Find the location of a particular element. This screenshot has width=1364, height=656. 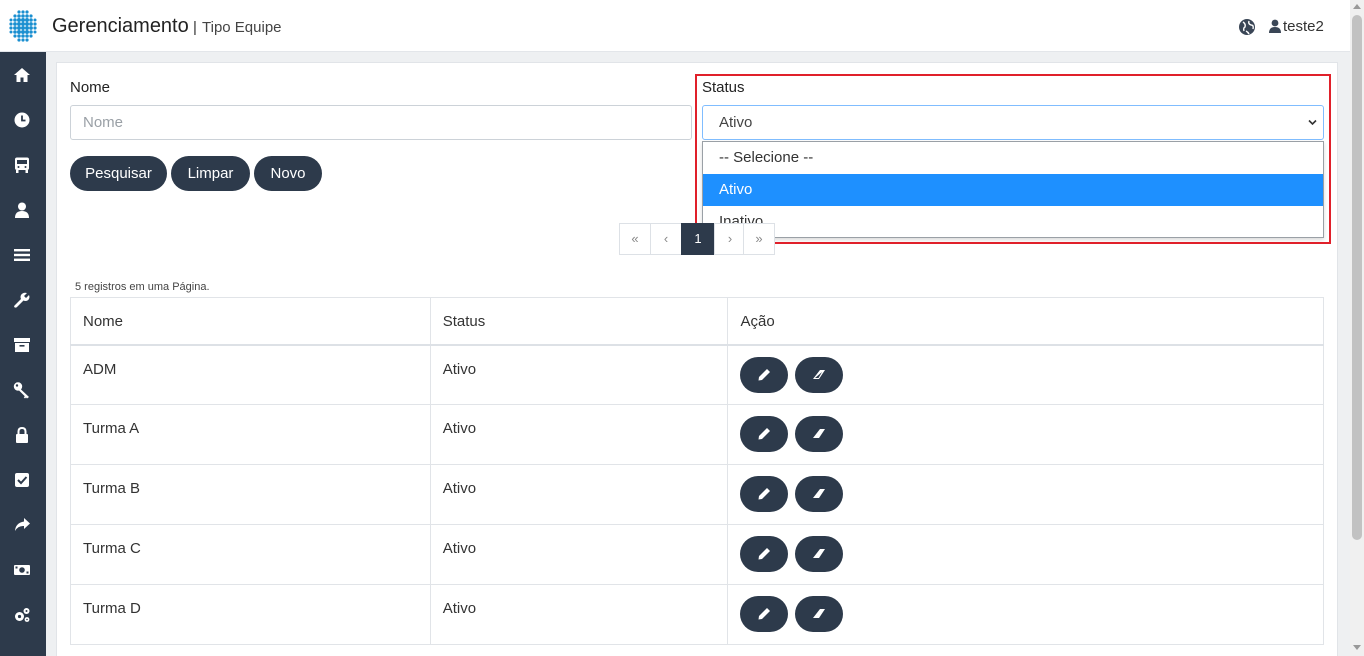

page-current-button: 1 is located at coordinates (698, 239).